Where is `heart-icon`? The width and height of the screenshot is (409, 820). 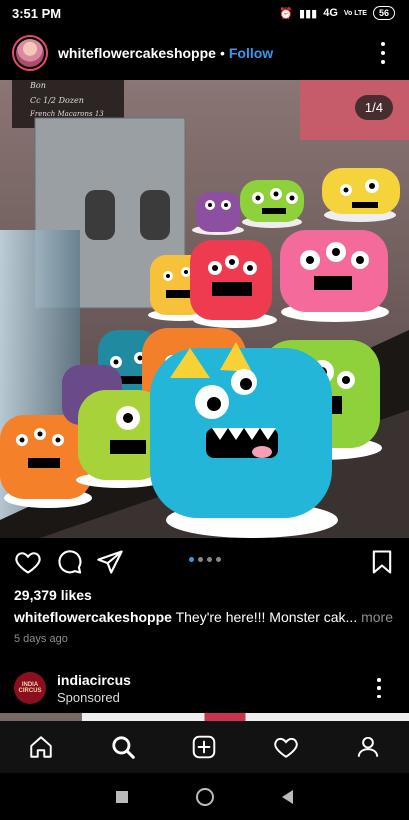
heart-icon is located at coordinates (28, 562).